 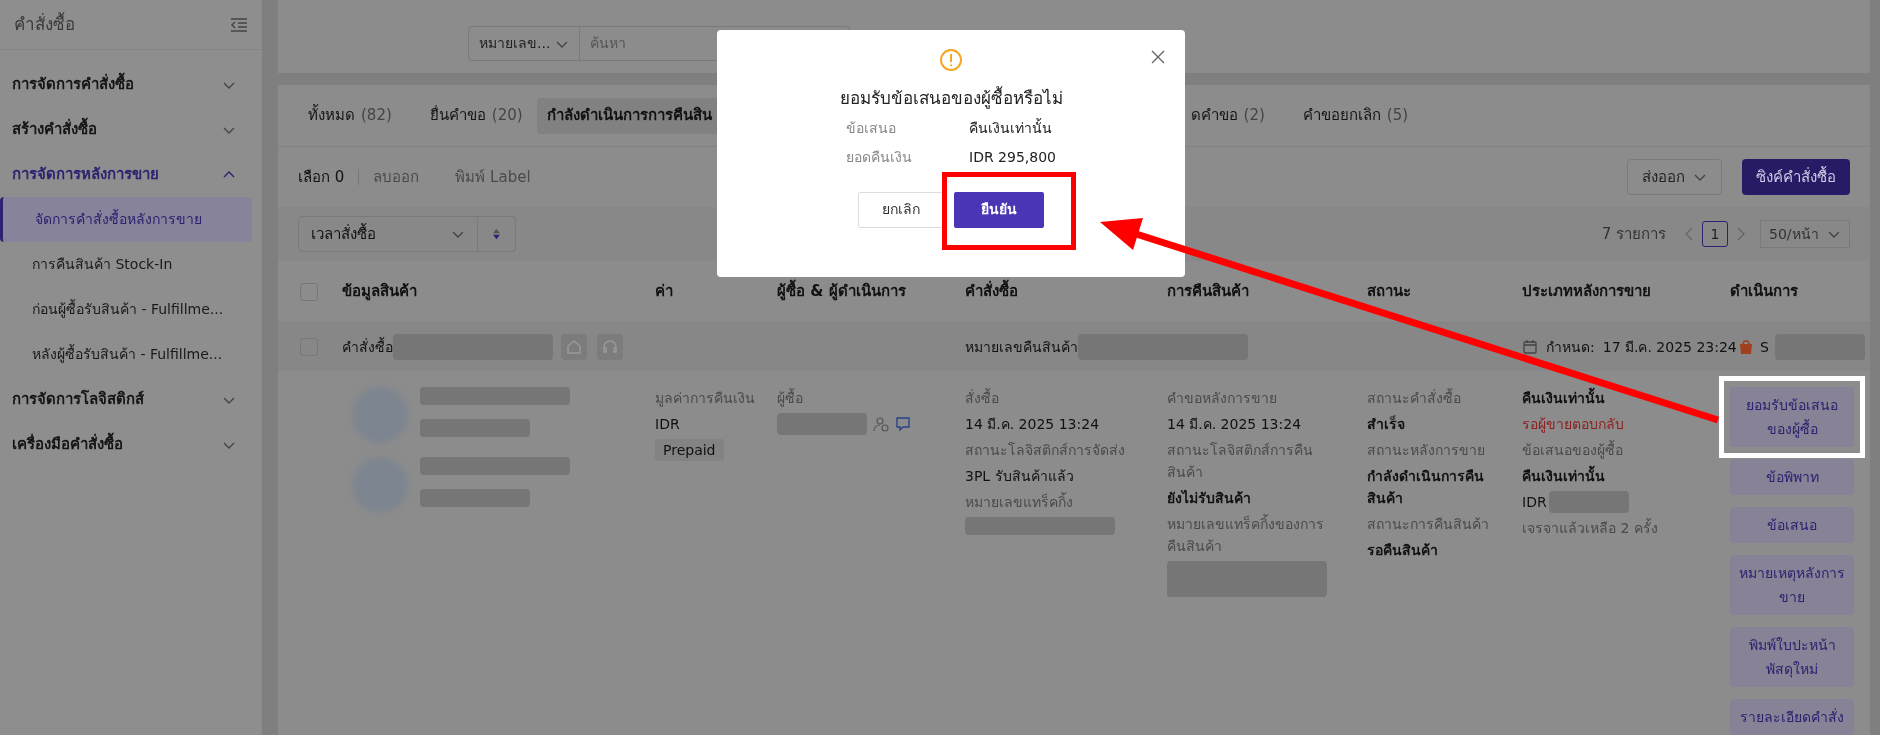 What do you see at coordinates (1805, 234) in the screenshot?
I see `page-size-select: 50/หน้า` at bounding box center [1805, 234].